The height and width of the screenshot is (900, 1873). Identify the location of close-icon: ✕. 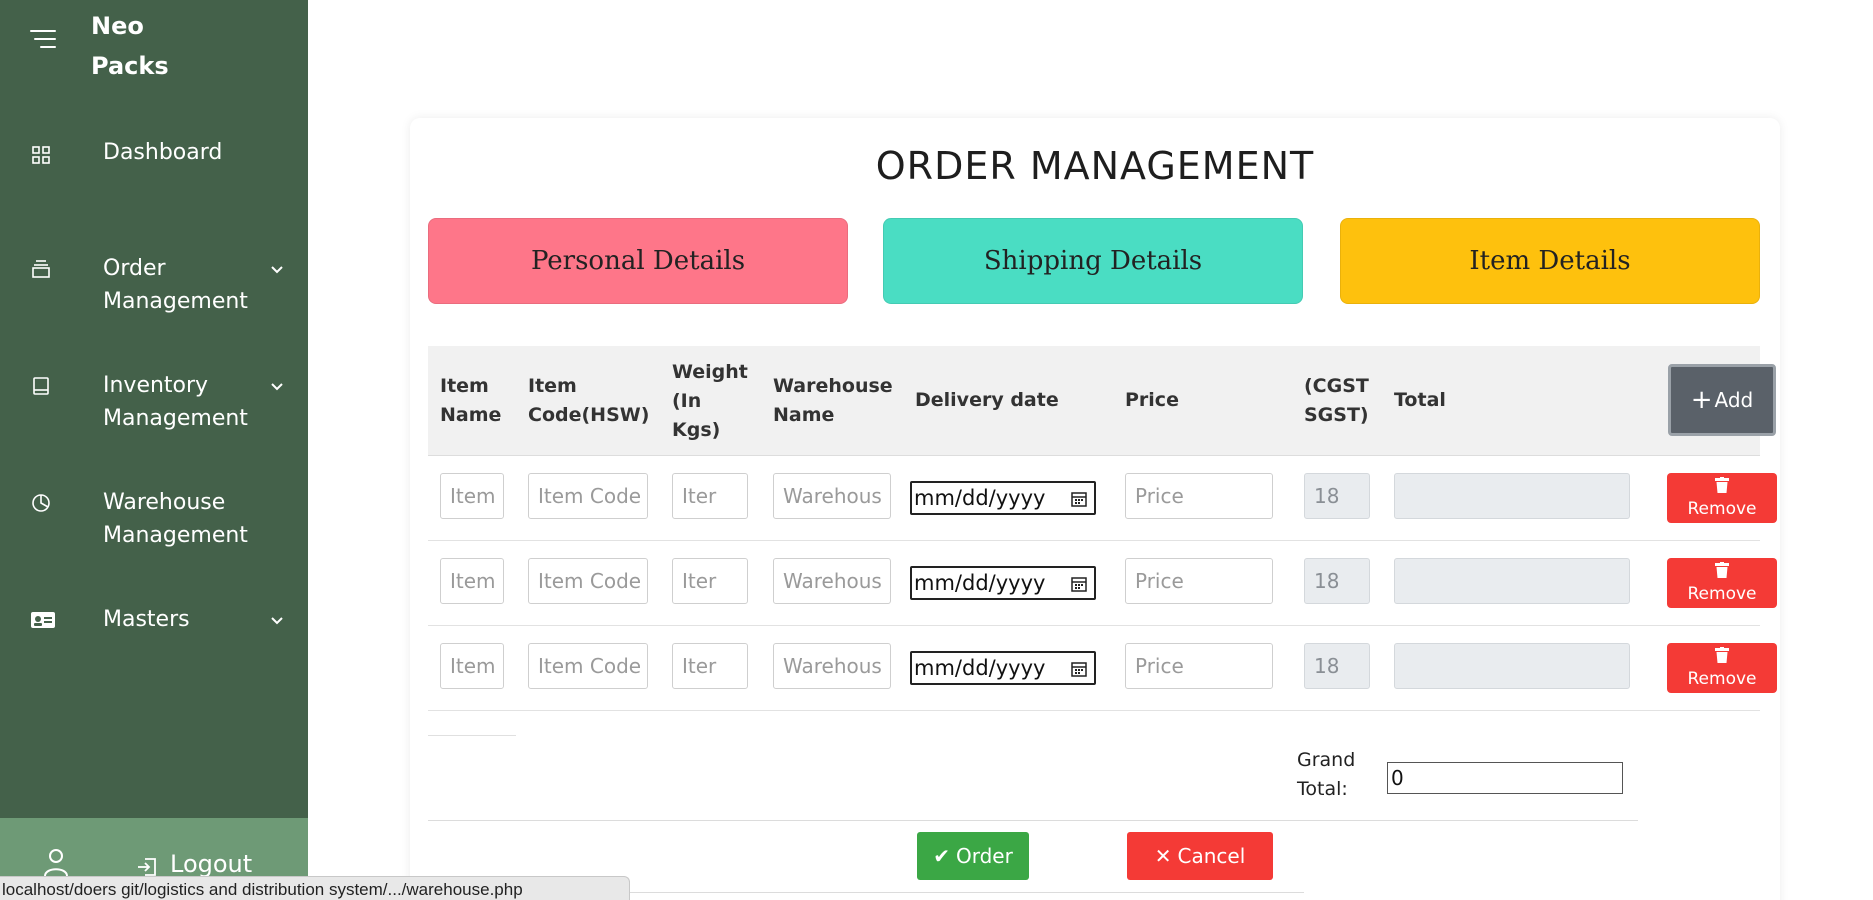
(1163, 856).